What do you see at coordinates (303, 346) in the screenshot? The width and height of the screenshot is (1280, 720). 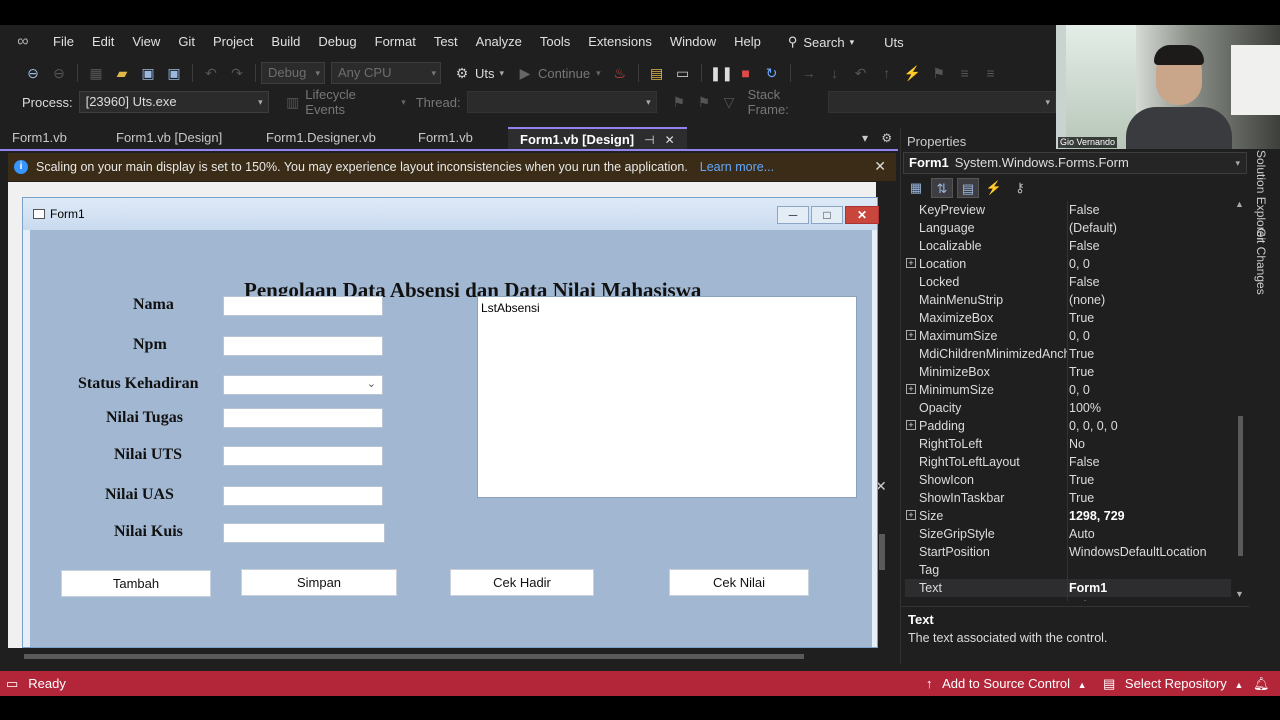 I see `npm-textbox` at bounding box center [303, 346].